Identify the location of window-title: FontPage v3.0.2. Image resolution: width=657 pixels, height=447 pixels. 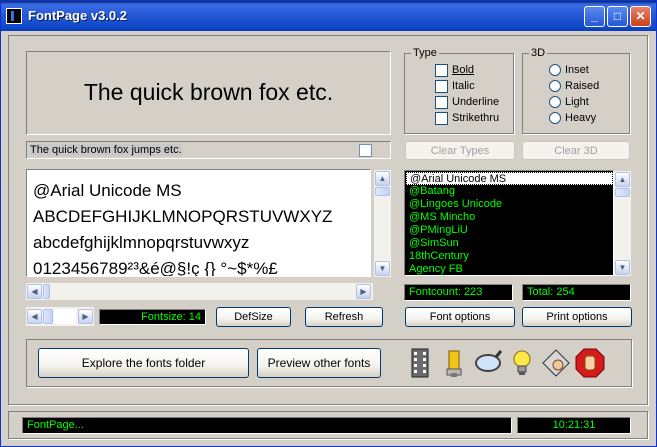
(77, 15).